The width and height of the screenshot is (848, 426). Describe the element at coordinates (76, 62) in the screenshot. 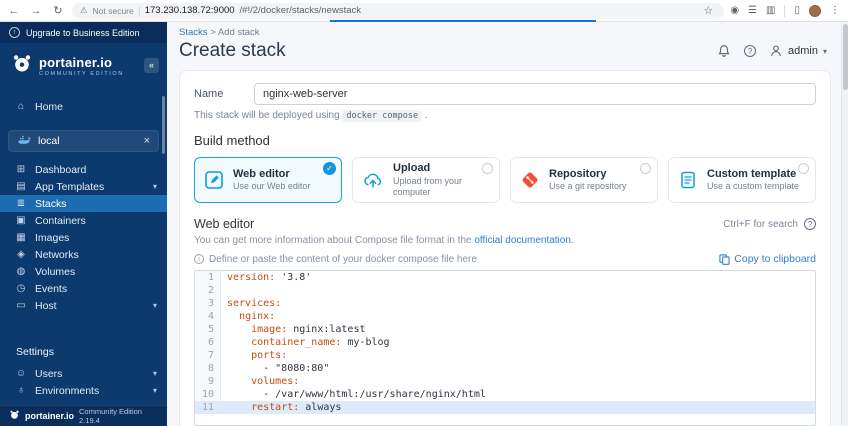

I see `logo-title: portainer.io` at that location.